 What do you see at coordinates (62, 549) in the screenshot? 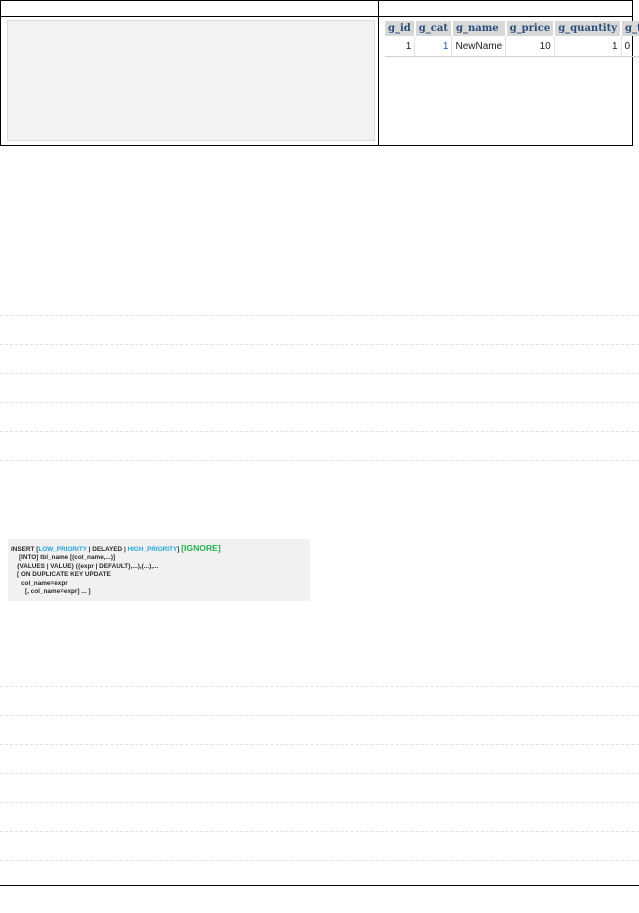
I see `syntax-low-priority: LOW_PRIORITY` at bounding box center [62, 549].